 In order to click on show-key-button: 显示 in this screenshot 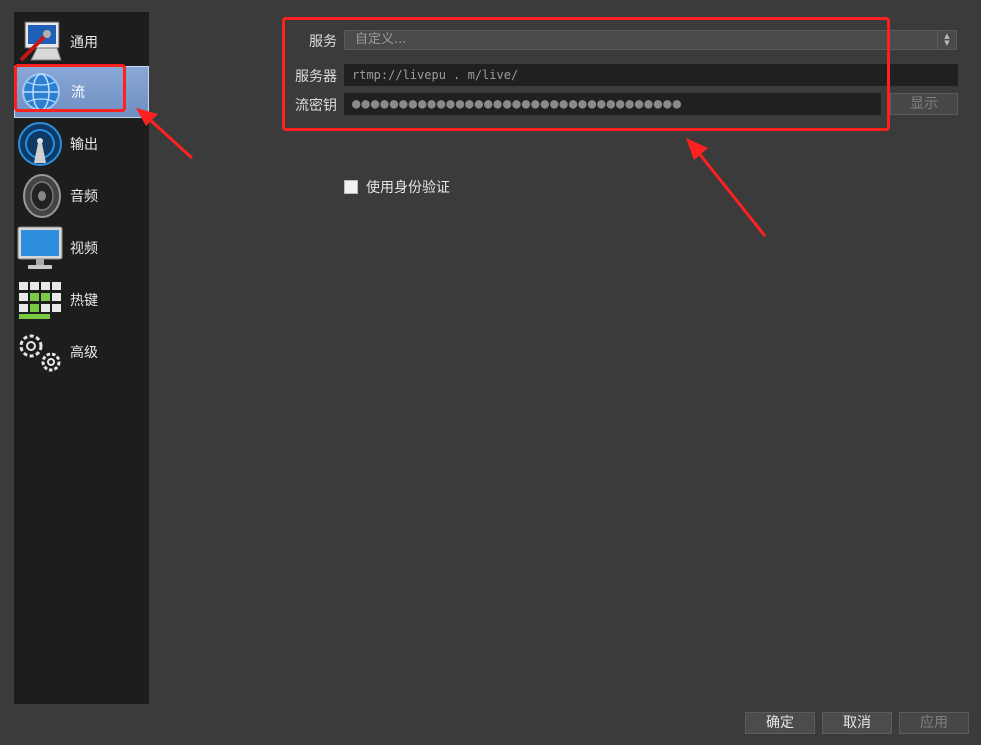, I will do `click(924, 104)`.